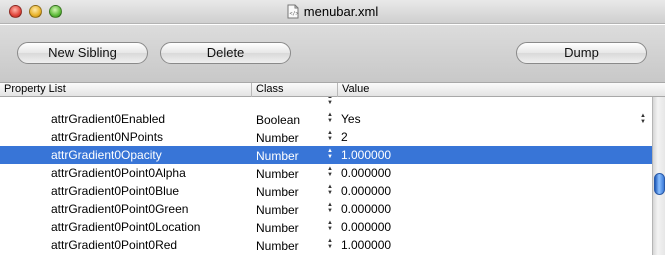  I want to click on property-name: attrGradient0Opacity, so click(106, 155).